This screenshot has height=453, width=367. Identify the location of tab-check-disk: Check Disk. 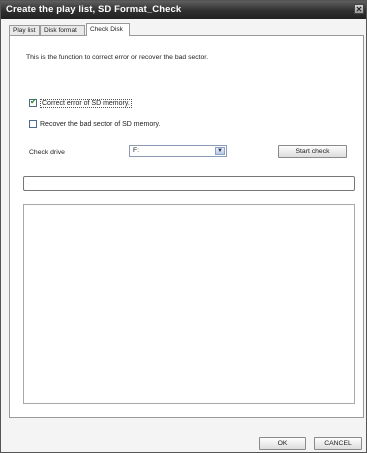
(108, 29).